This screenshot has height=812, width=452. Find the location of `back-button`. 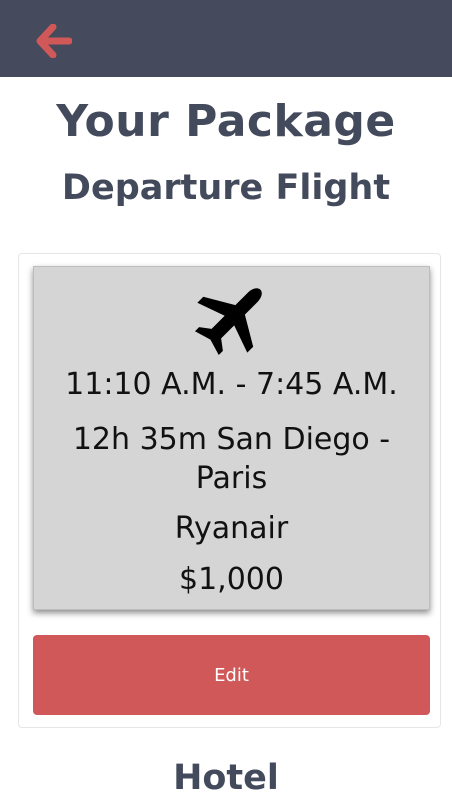

back-button is located at coordinates (54, 41).